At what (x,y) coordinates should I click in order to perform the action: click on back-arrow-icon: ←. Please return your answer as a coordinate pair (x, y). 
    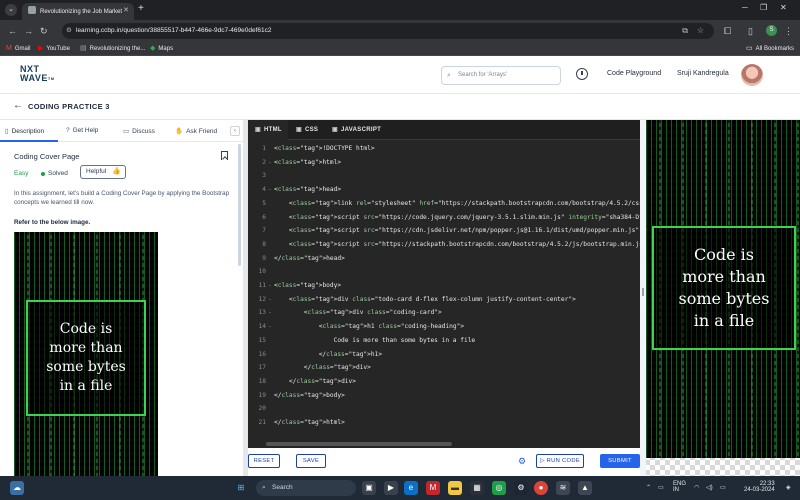
    Looking at the image, I should click on (18, 106).